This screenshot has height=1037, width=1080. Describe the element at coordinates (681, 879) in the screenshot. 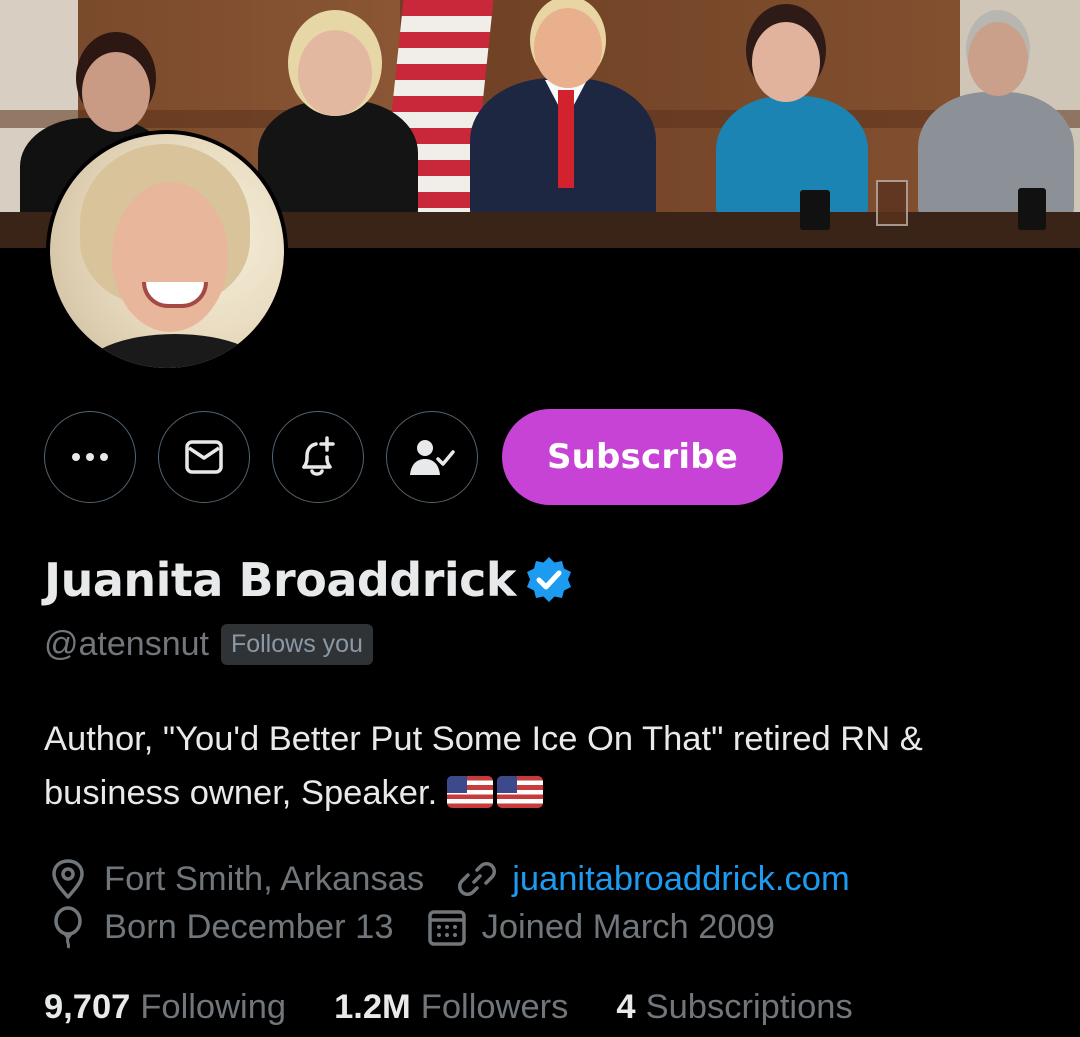

I see `website-link: juanitabroaddrick.com` at that location.